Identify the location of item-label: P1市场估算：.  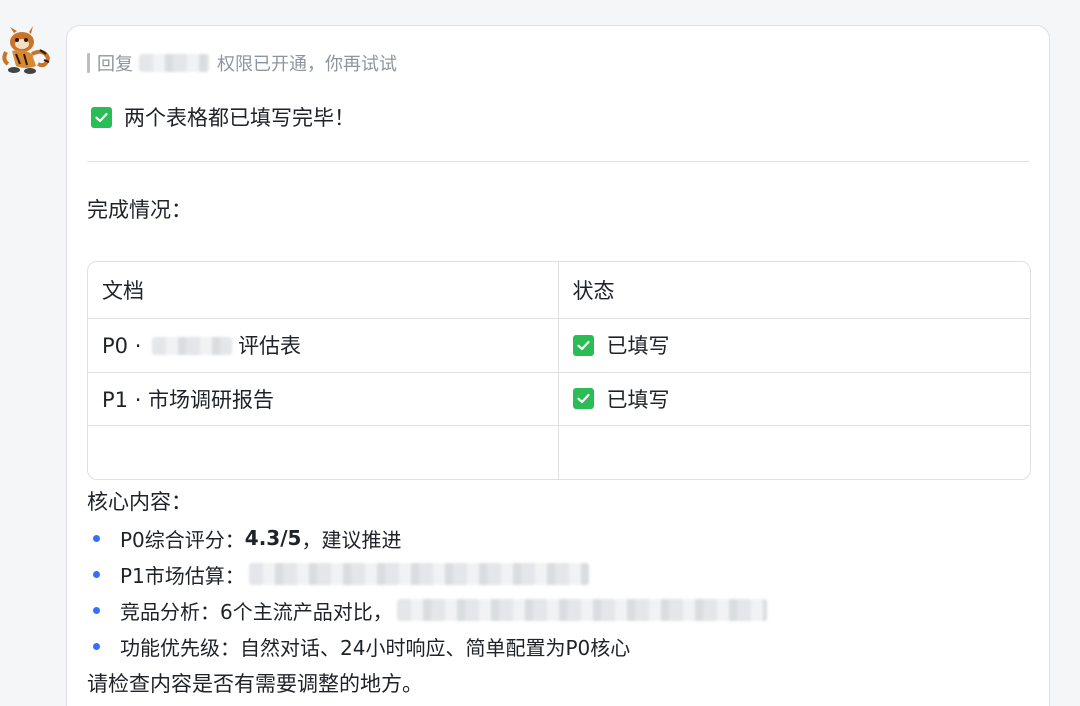
(182, 575).